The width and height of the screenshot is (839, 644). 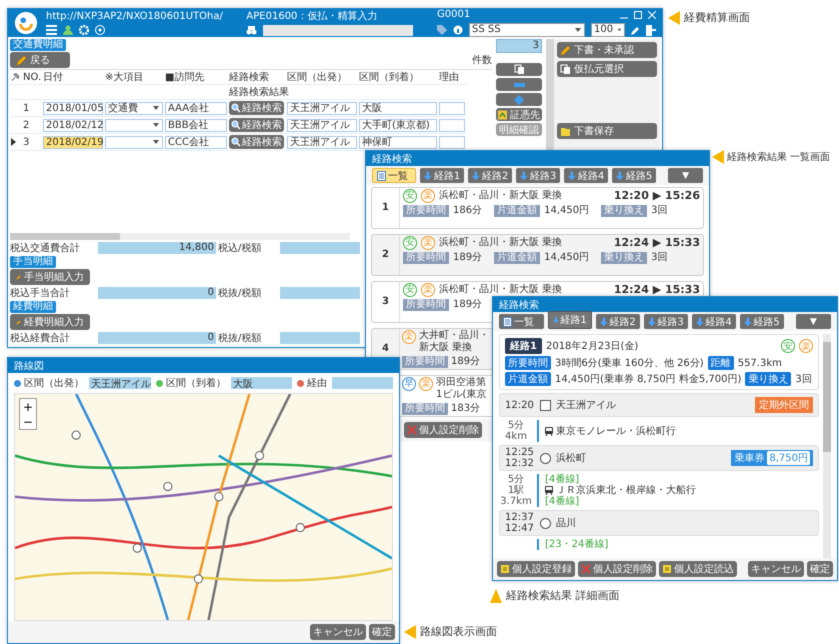 I want to click on total-label: 税込手当合計, so click(x=40, y=293).